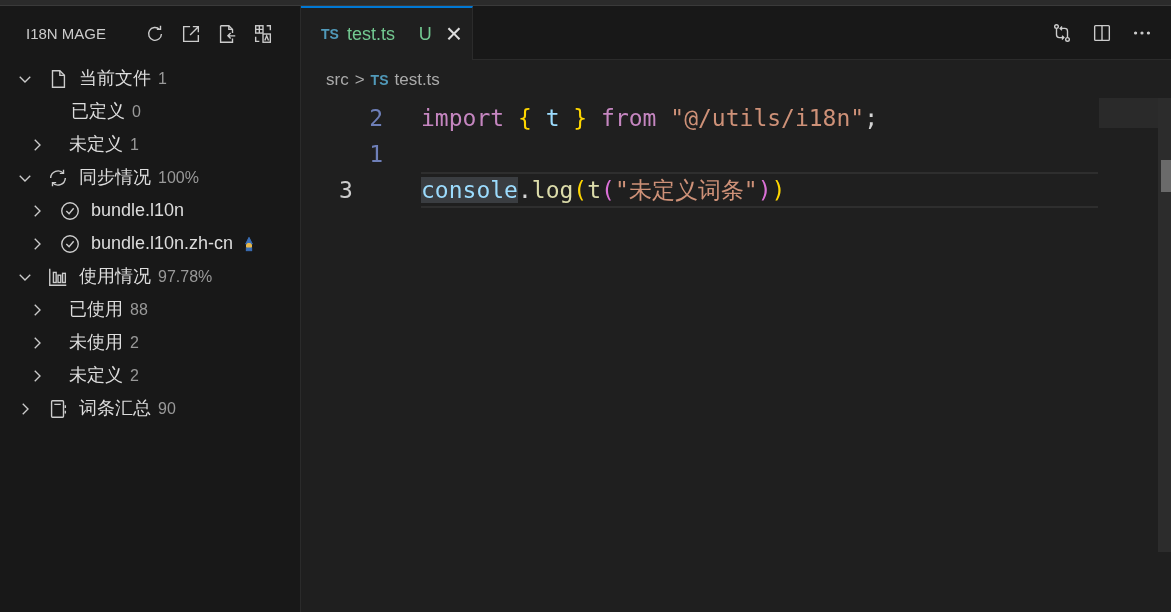  I want to click on tree-item: bundle.l10n.zh-cn, so click(150, 243).